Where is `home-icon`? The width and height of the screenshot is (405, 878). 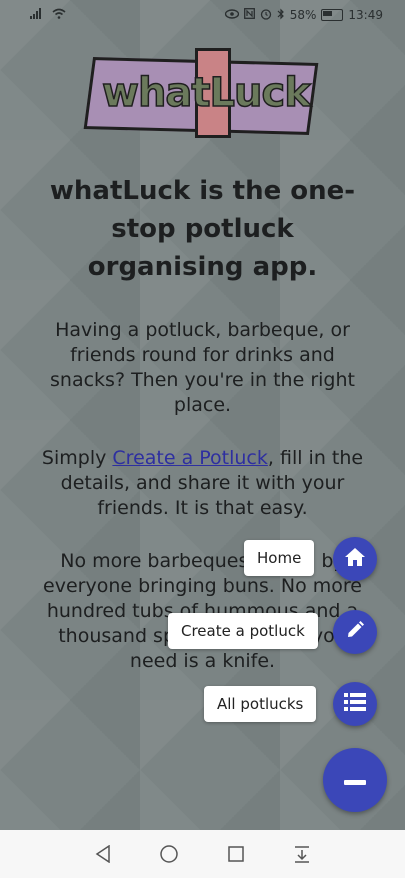
home-icon is located at coordinates (355, 559).